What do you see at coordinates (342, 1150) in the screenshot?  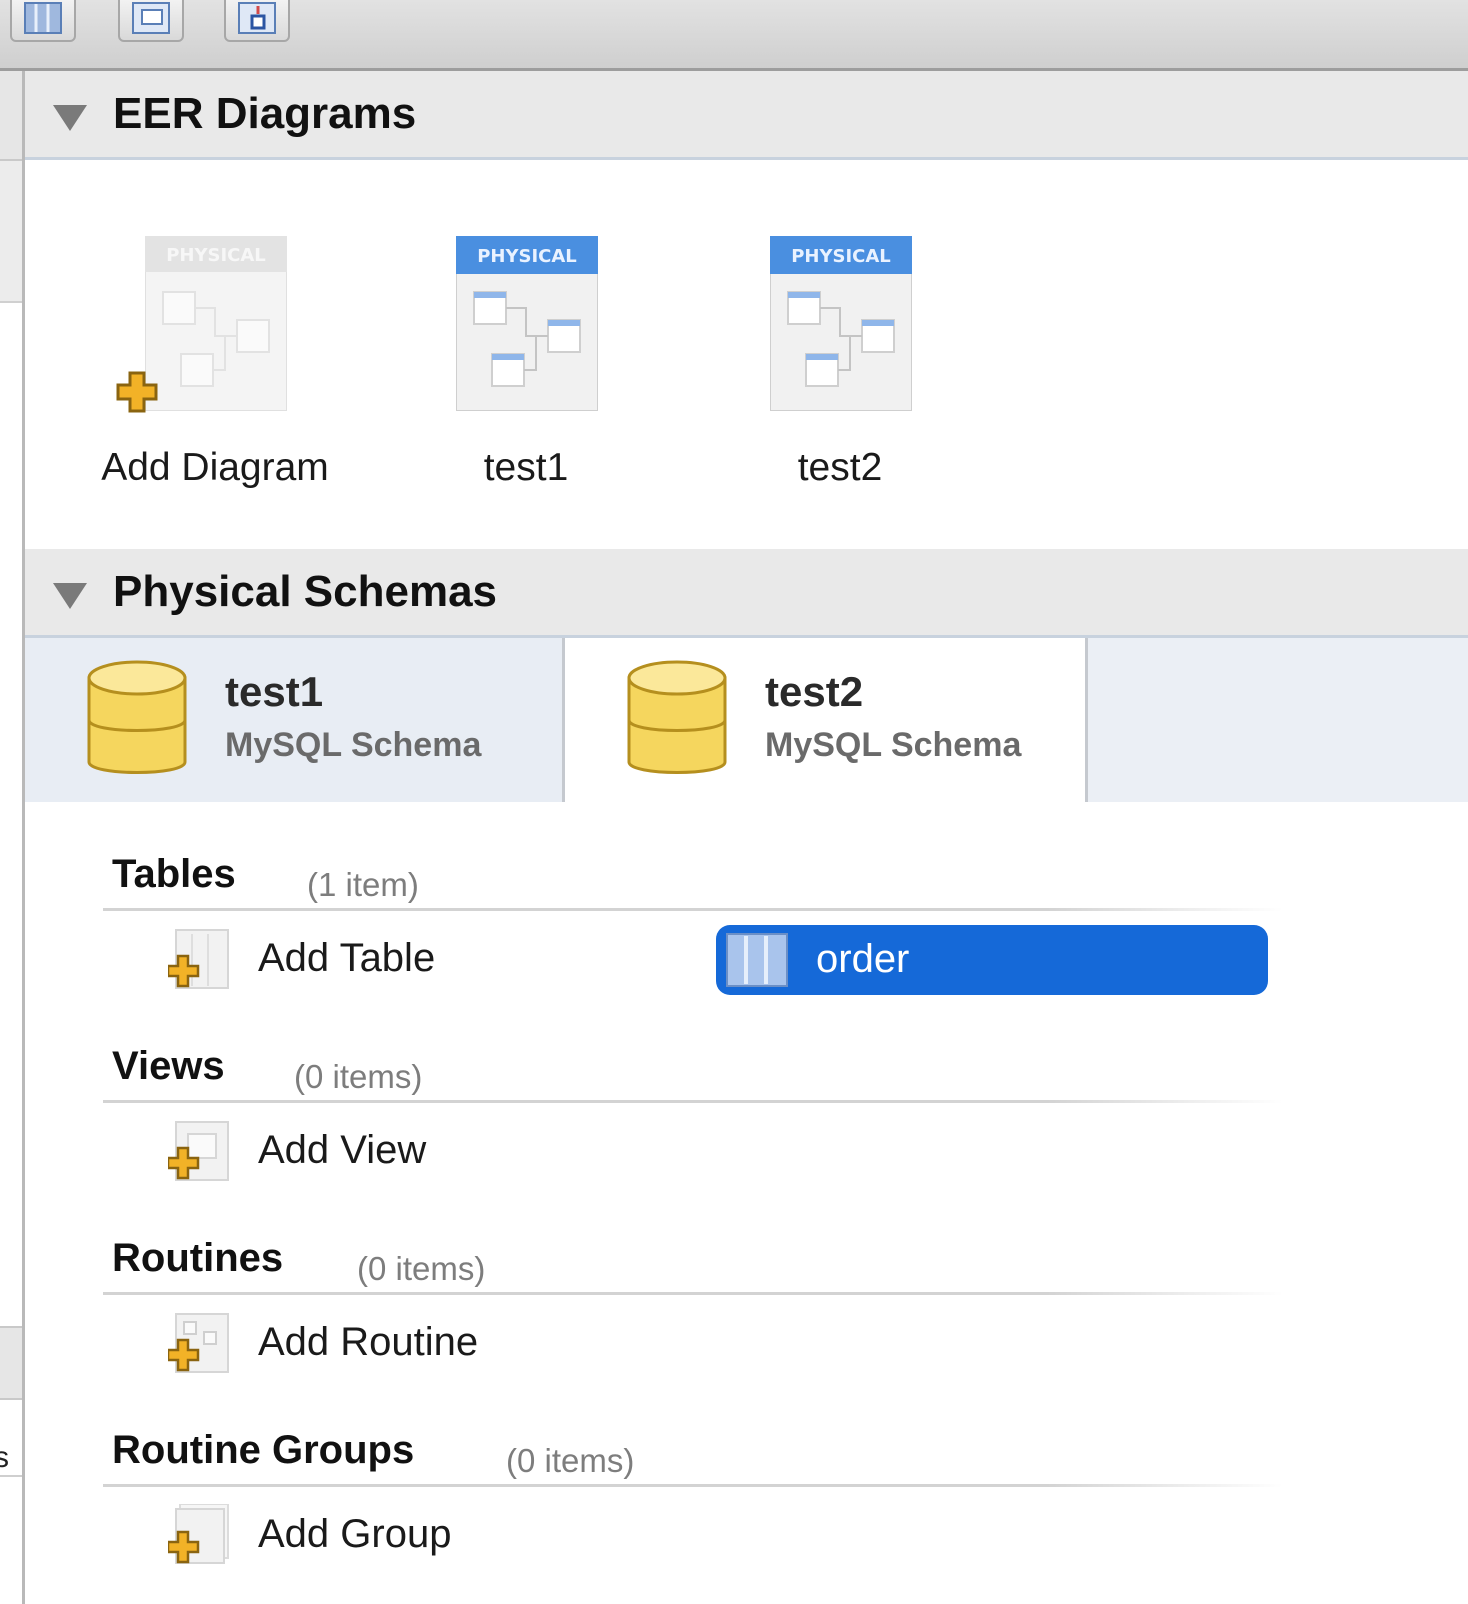 I see `add-view-label: Add View` at bounding box center [342, 1150].